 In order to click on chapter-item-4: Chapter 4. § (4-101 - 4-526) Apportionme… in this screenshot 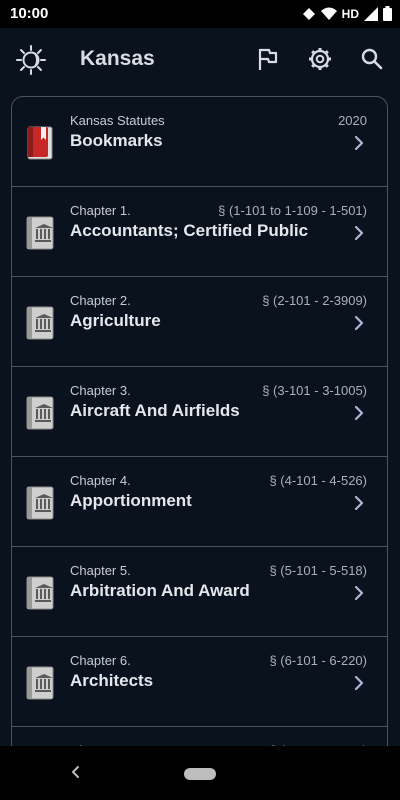, I will do `click(199, 502)`.